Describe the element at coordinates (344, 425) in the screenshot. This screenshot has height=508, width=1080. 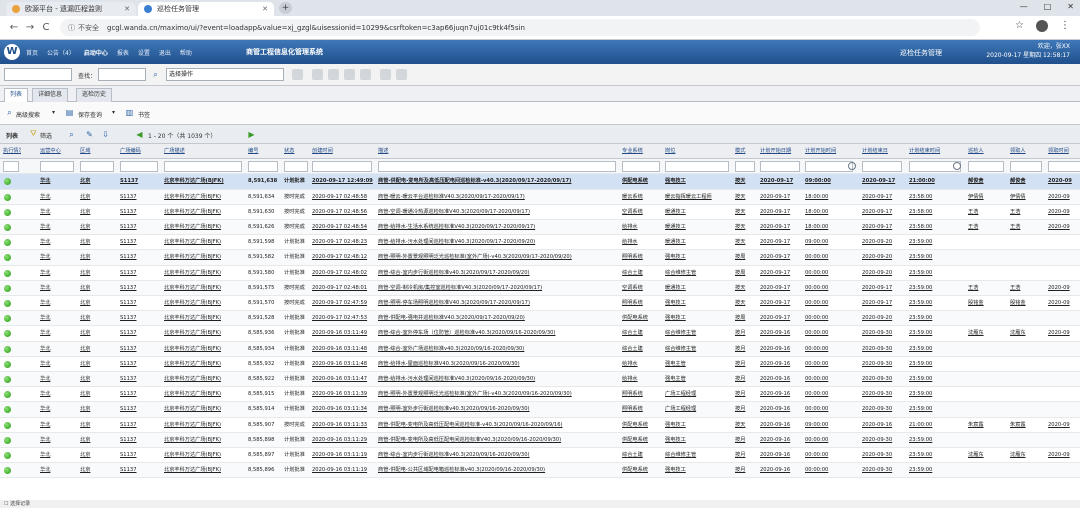
I see `table-cell: 2020-09-16 03:11:33` at that location.